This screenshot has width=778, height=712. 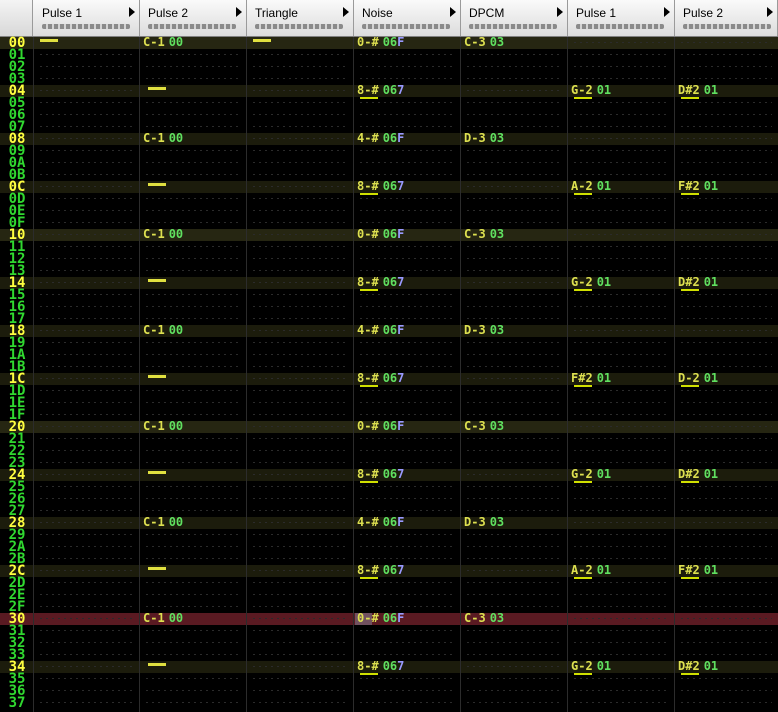 What do you see at coordinates (389, 439) in the screenshot?
I see `pattern-row: 21` at bounding box center [389, 439].